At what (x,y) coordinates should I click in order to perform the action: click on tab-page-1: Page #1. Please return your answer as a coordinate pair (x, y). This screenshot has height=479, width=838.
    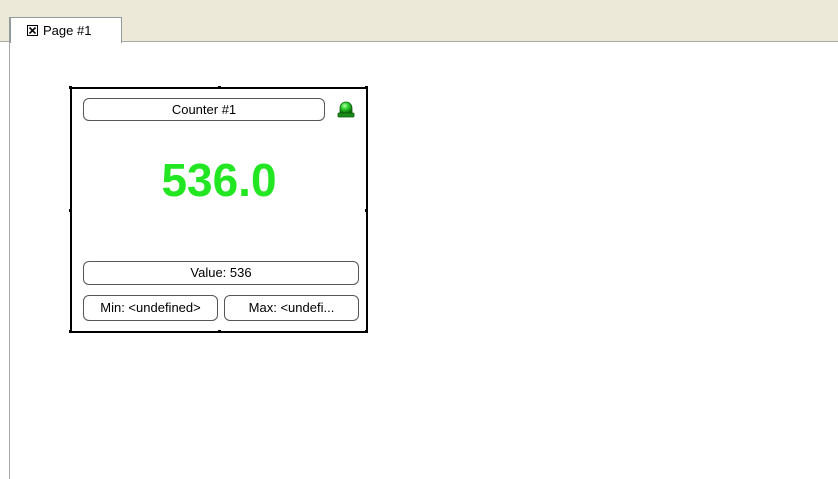
    Looking at the image, I should click on (66, 30).